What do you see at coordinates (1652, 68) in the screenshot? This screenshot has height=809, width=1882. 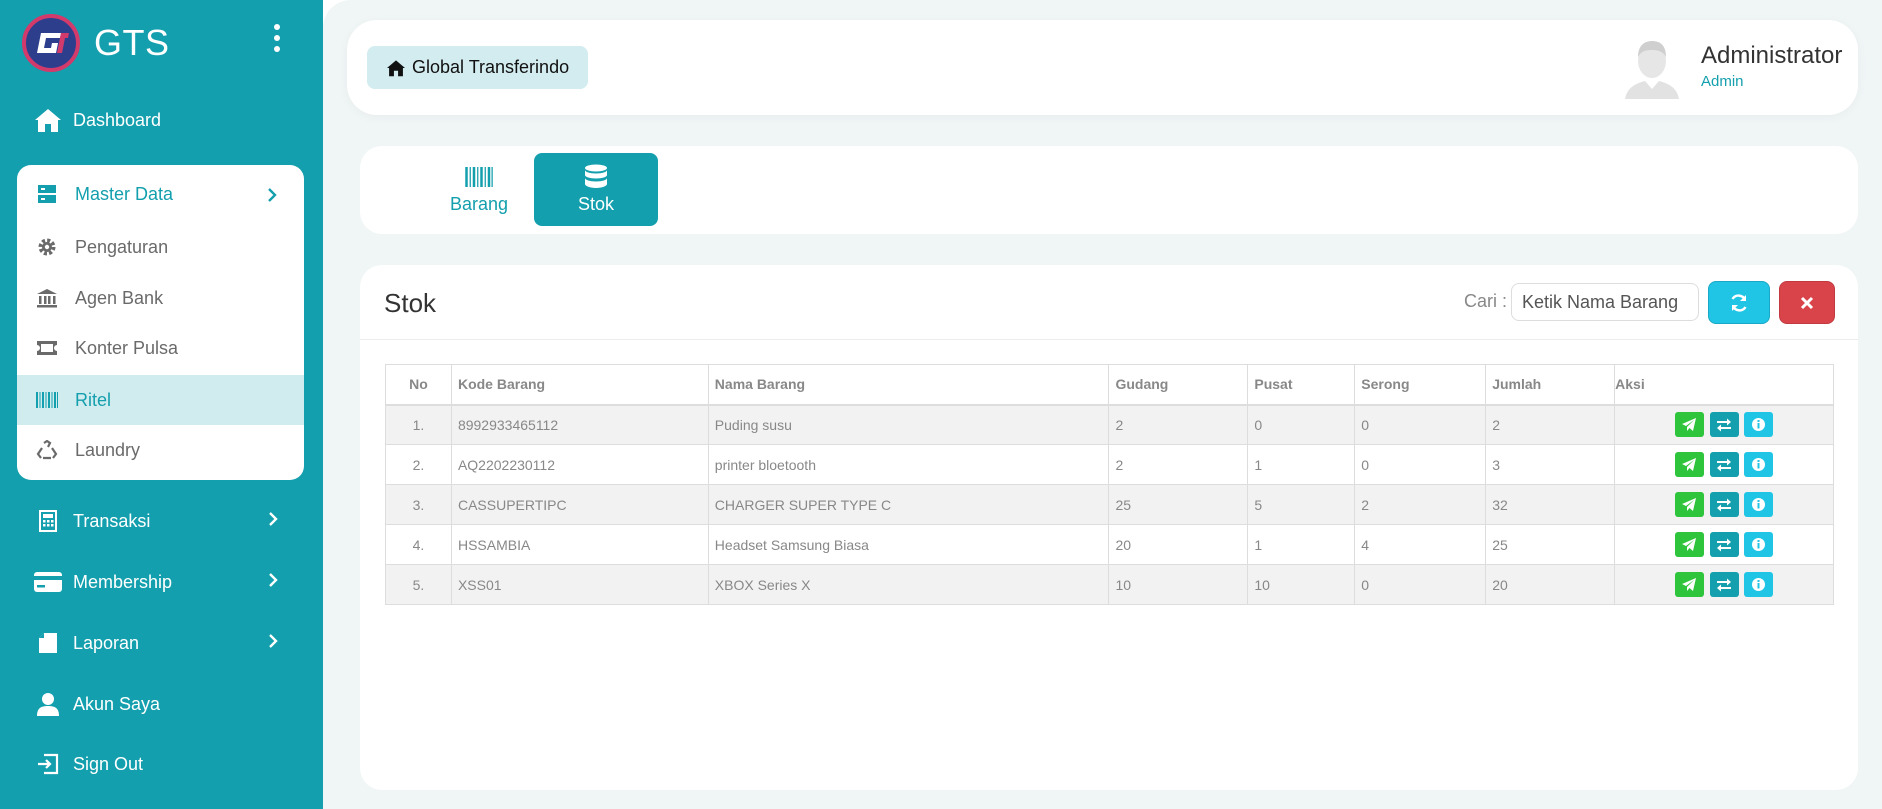 I see `avatar` at bounding box center [1652, 68].